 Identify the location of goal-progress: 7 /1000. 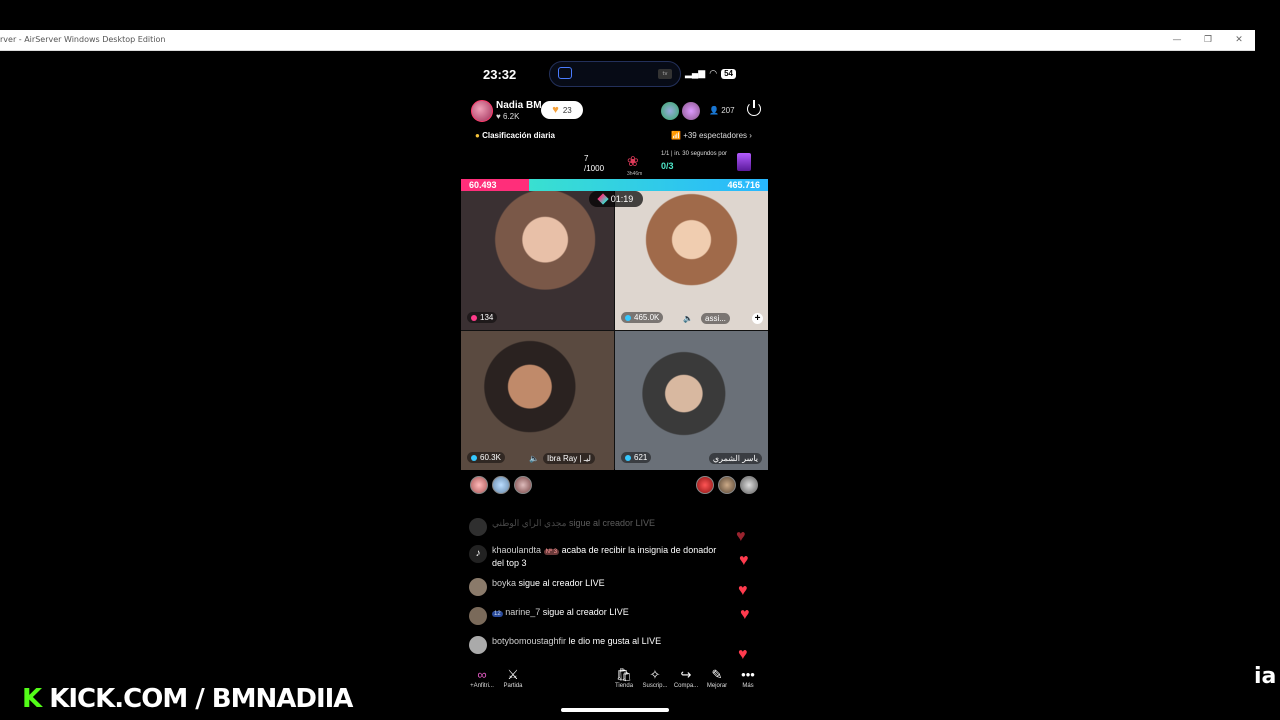
(594, 164).